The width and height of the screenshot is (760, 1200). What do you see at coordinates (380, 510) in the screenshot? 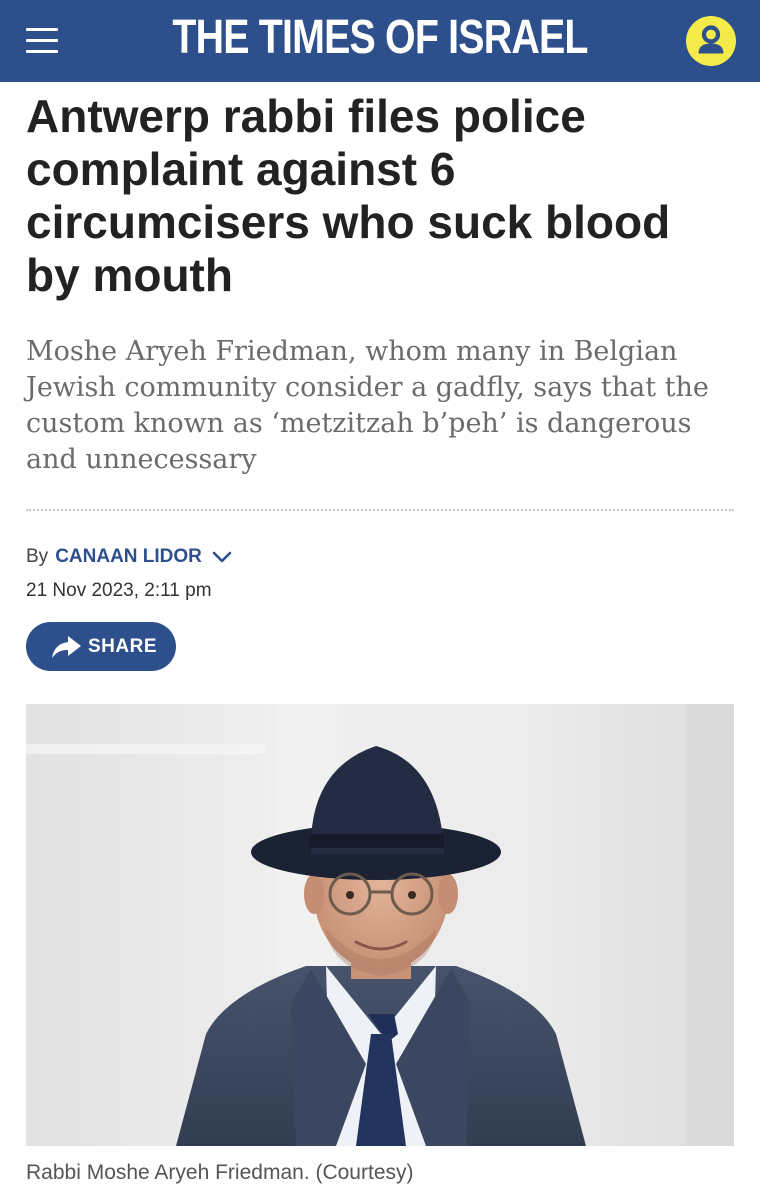
I see `divider` at bounding box center [380, 510].